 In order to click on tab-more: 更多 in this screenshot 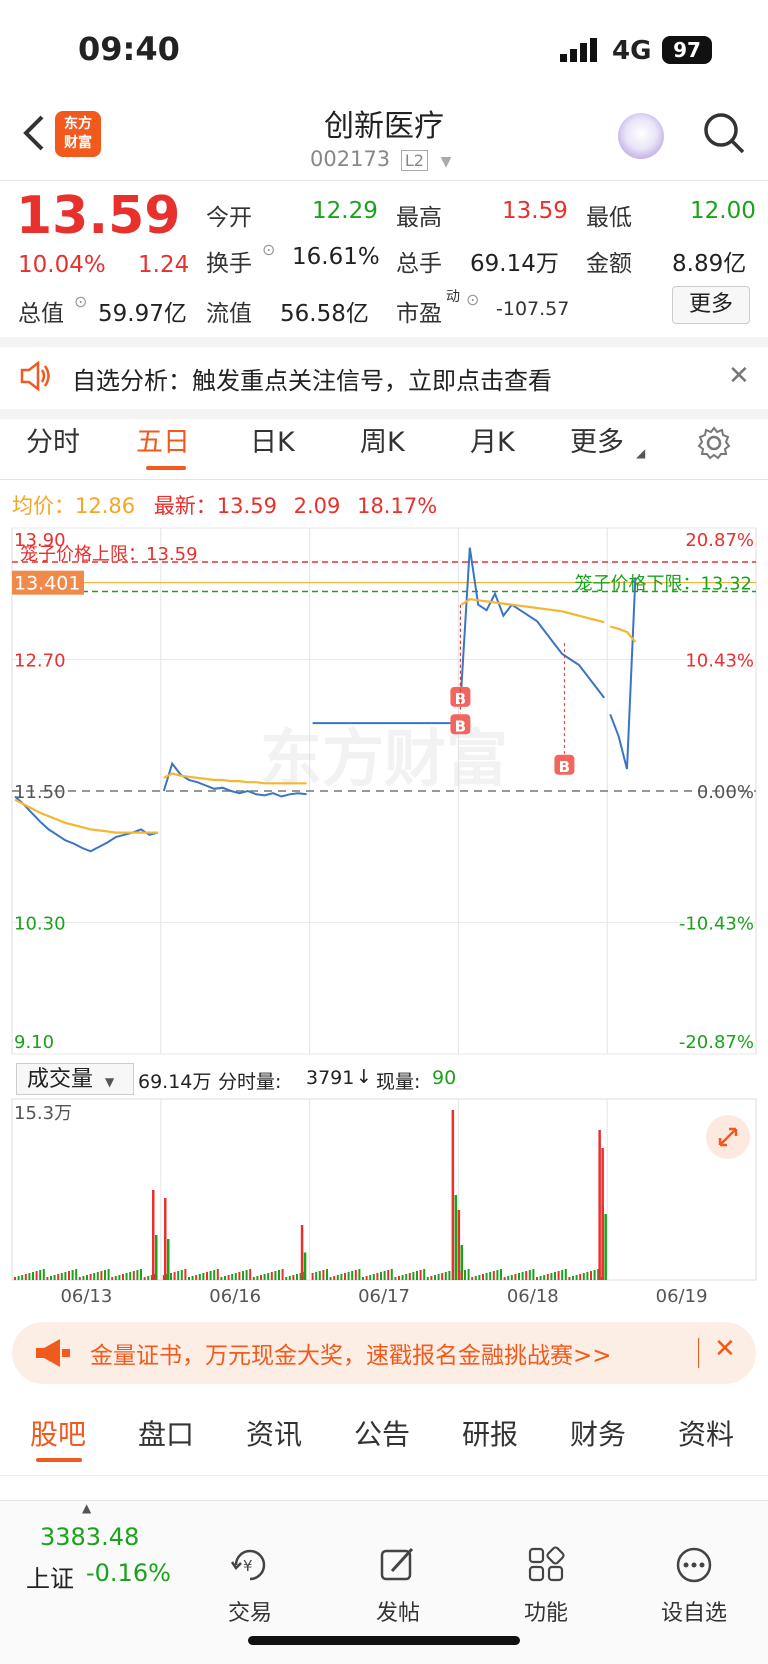, I will do `click(597, 439)`.